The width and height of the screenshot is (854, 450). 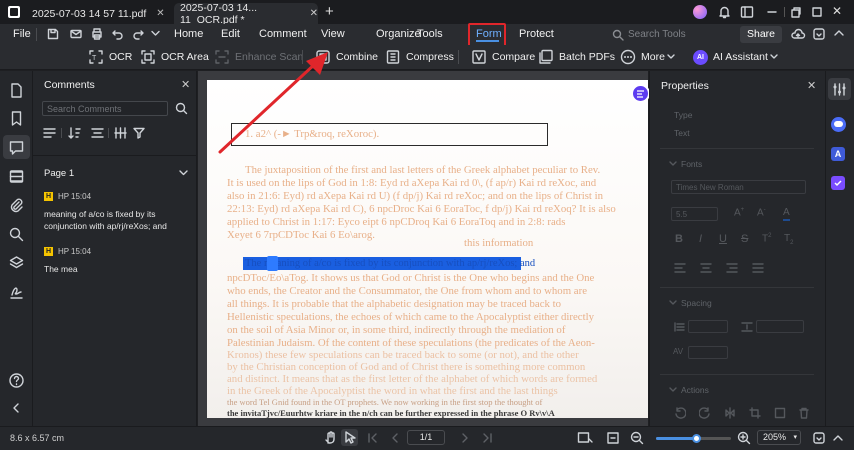 I want to click on filter-options-icon, so click(x=49, y=133).